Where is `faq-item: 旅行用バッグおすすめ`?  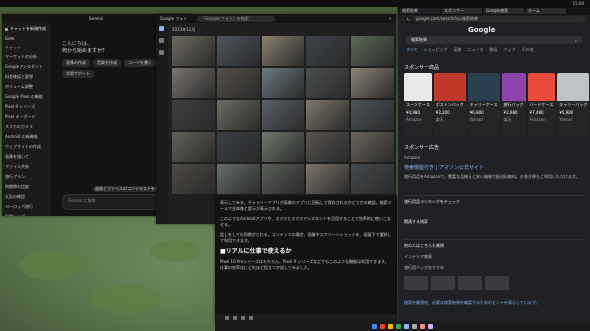 faq-item: 旅行用バッグおすすめ is located at coordinates (494, 268).